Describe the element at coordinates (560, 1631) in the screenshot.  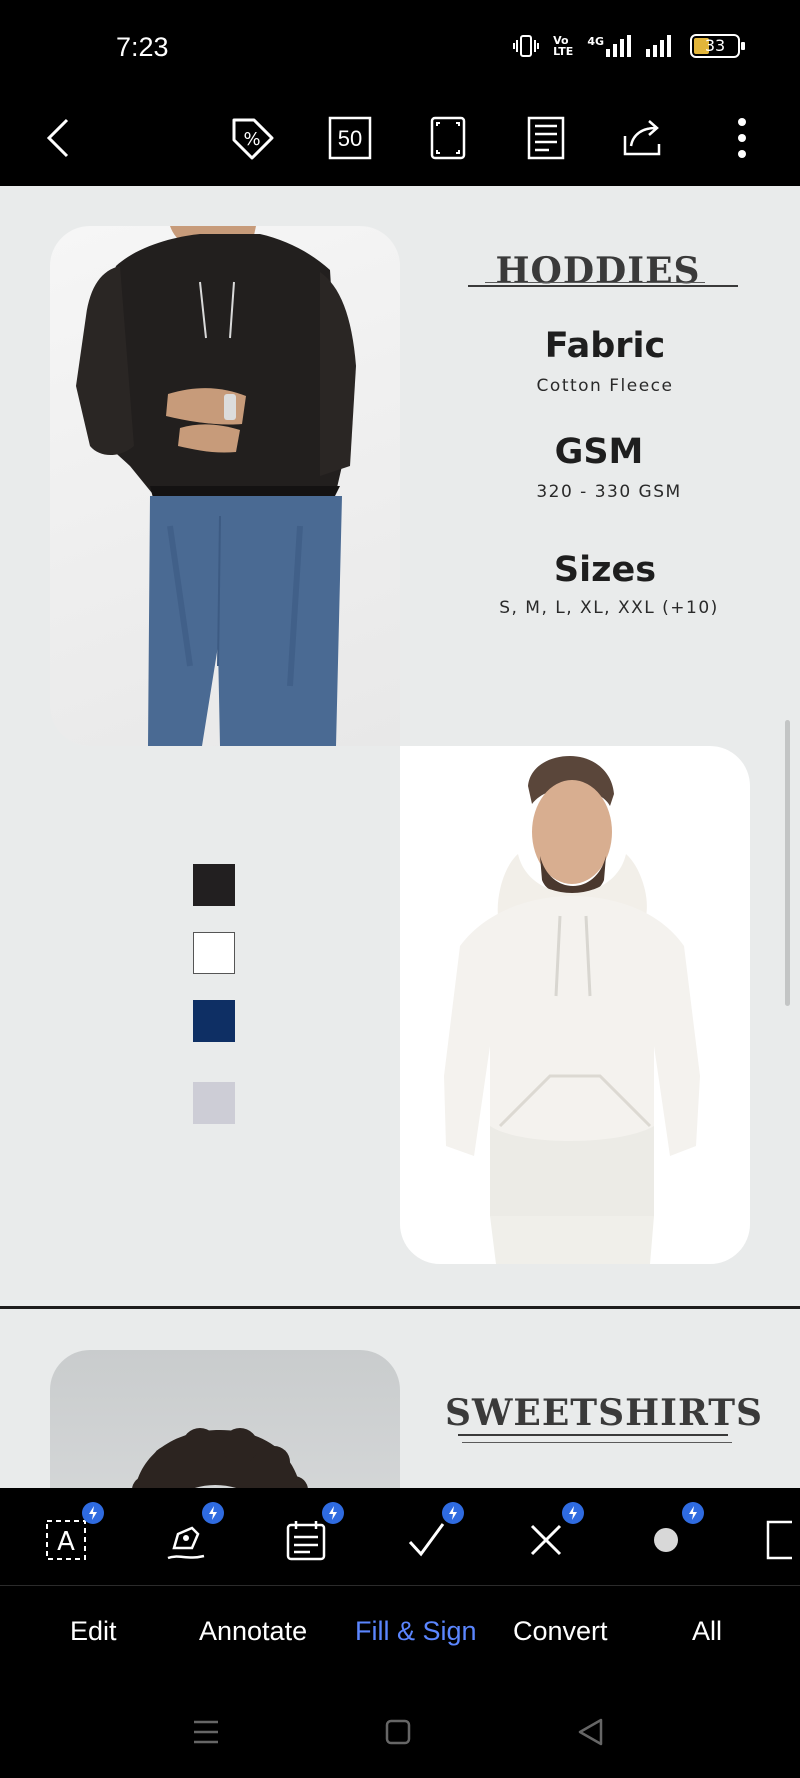
I see `tab-convert: Convert` at that location.